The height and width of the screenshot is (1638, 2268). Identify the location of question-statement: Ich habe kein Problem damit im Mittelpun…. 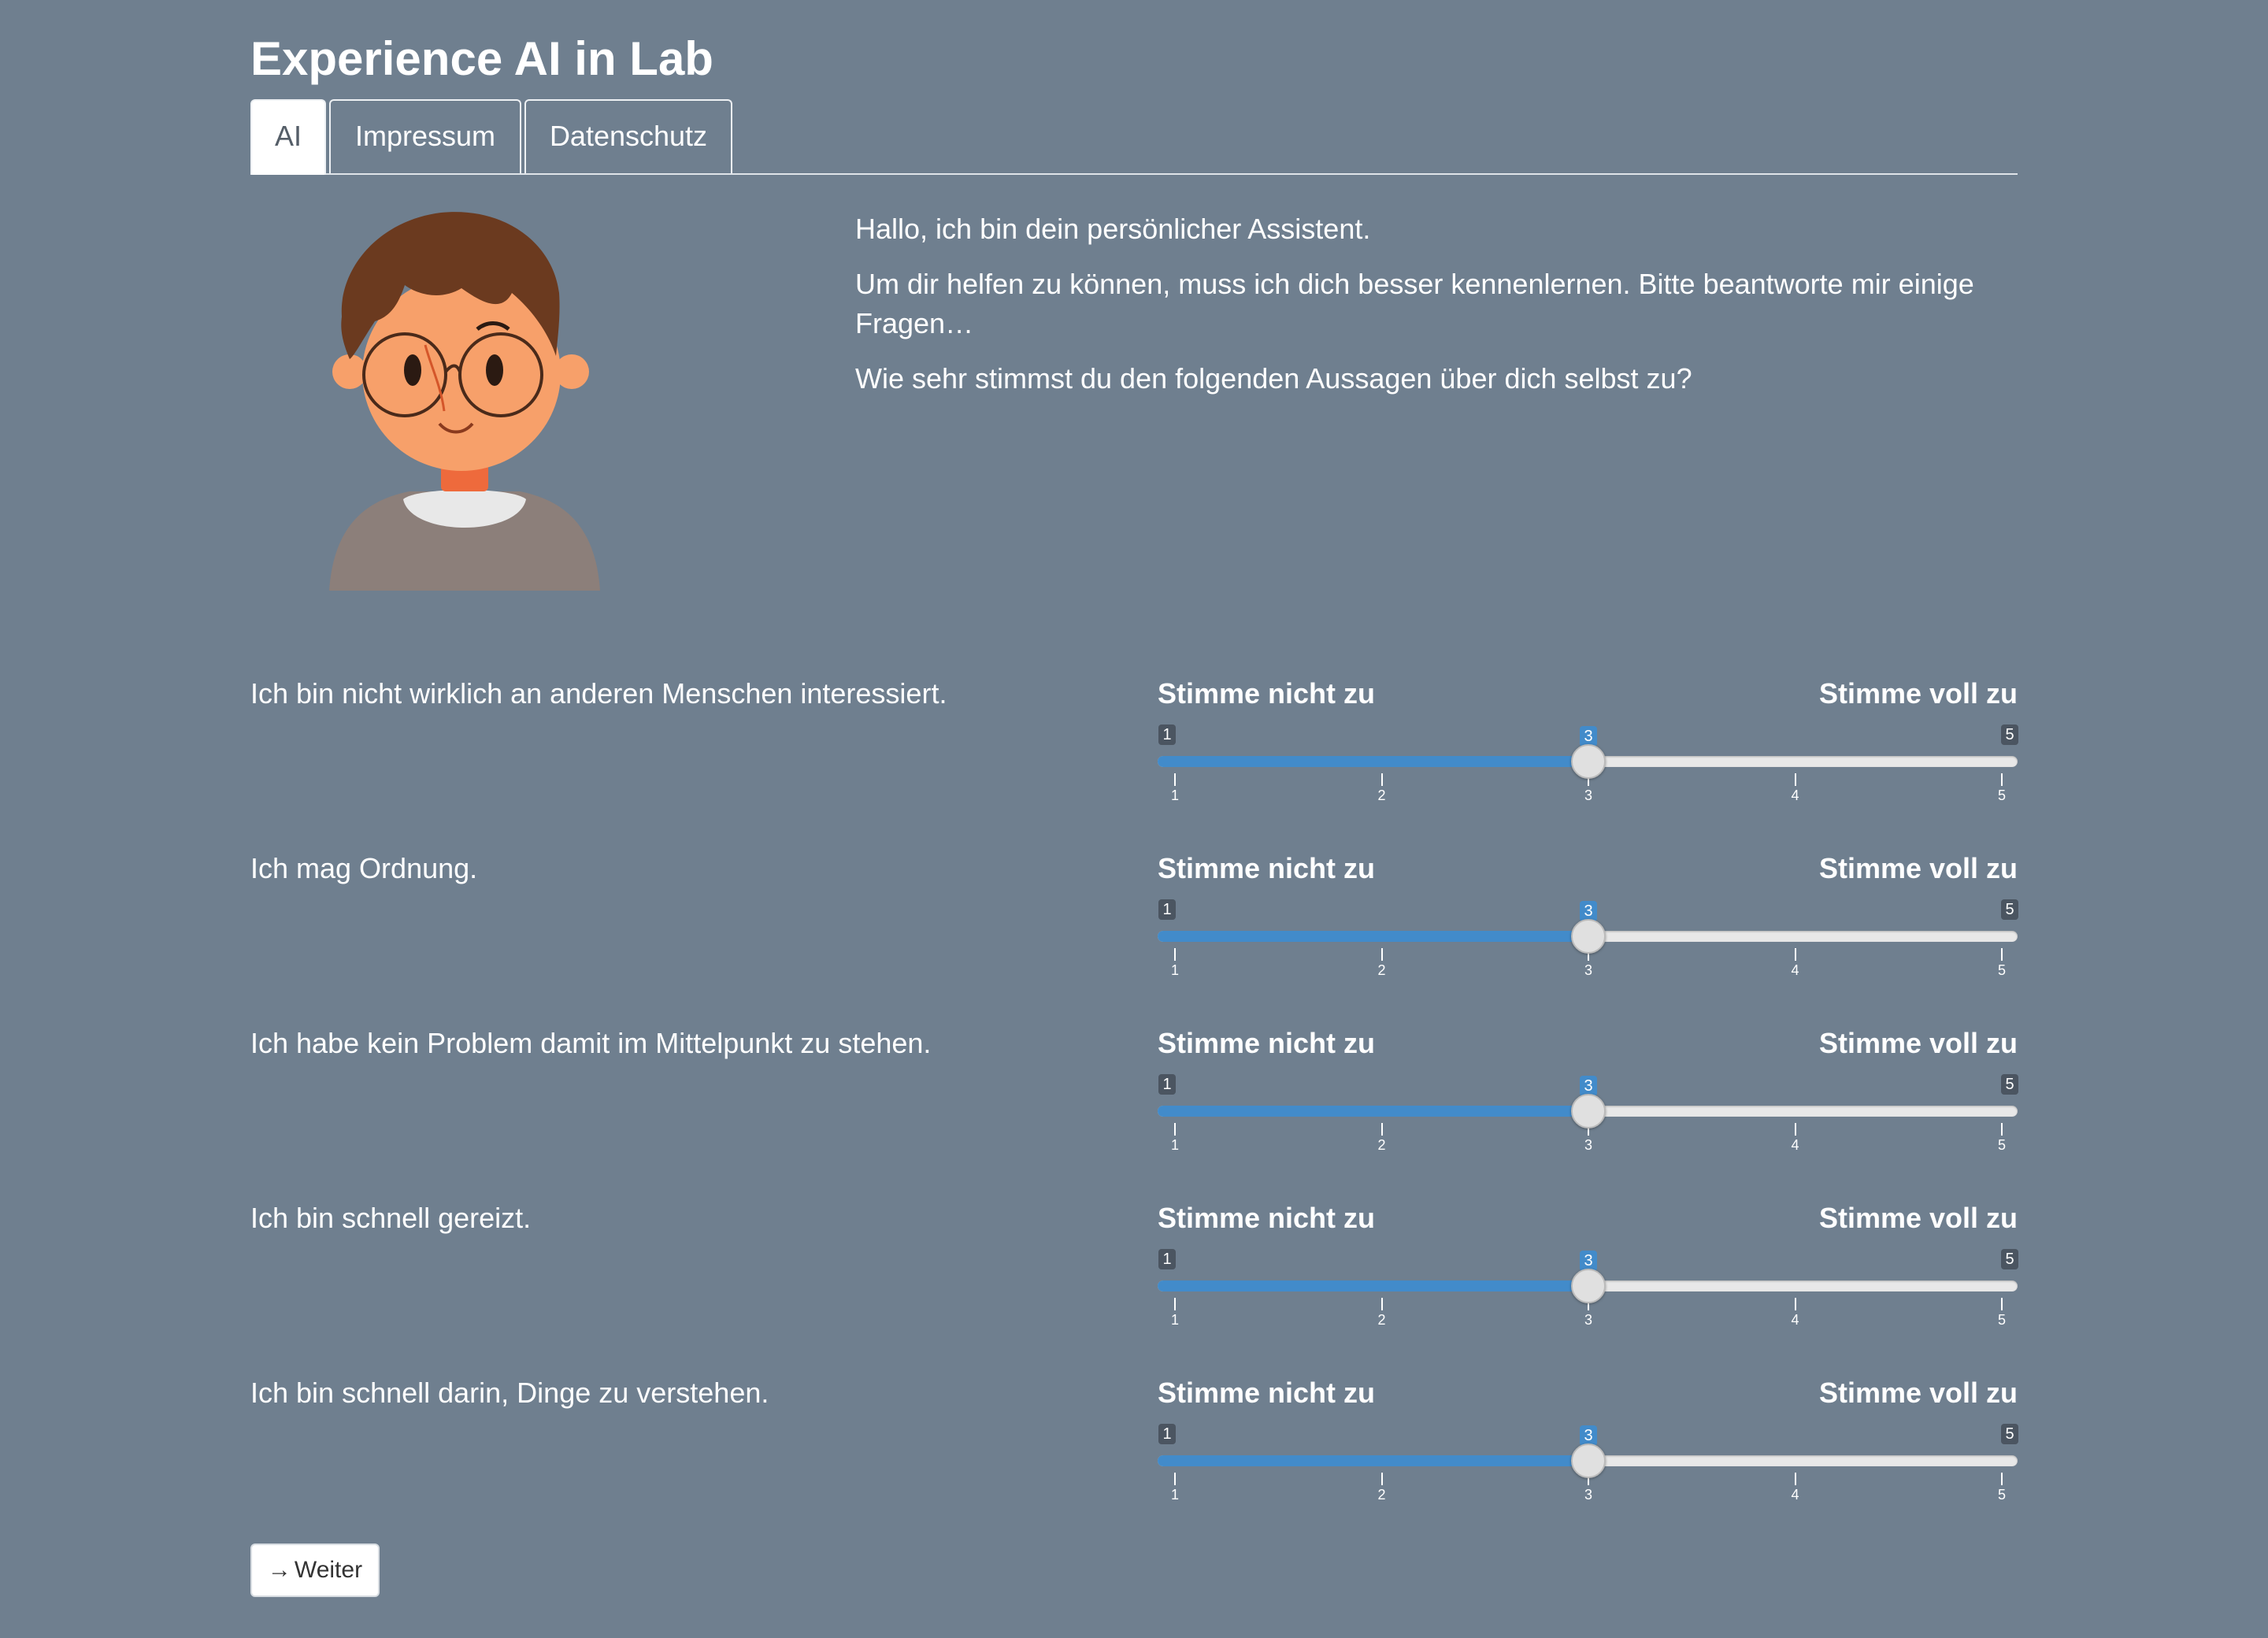
(591, 1043).